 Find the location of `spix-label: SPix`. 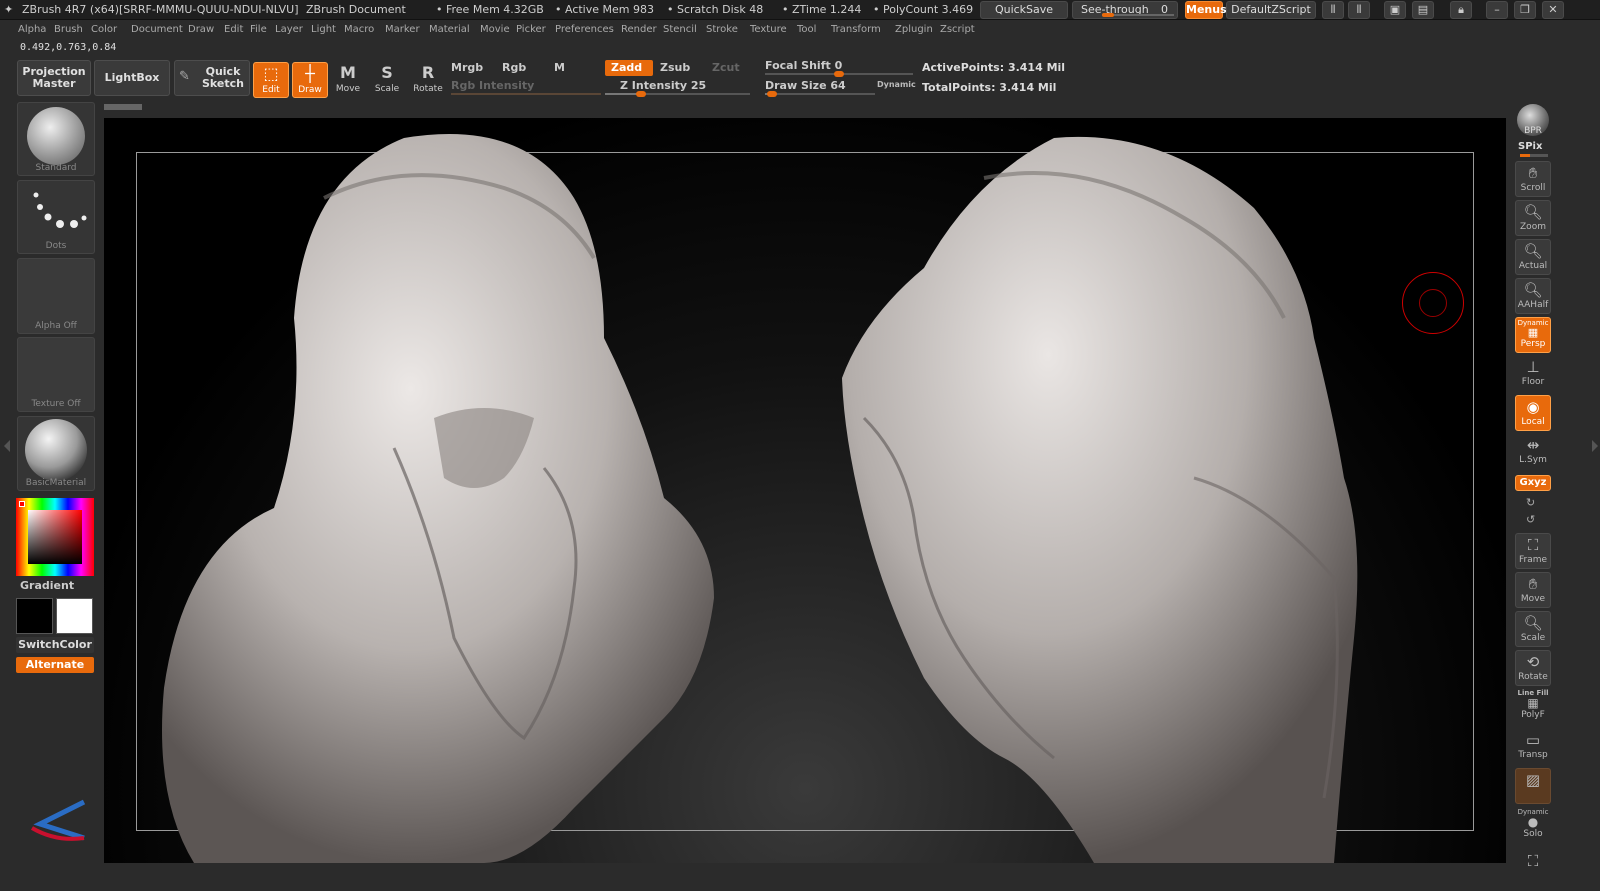

spix-label: SPix is located at coordinates (1530, 146).